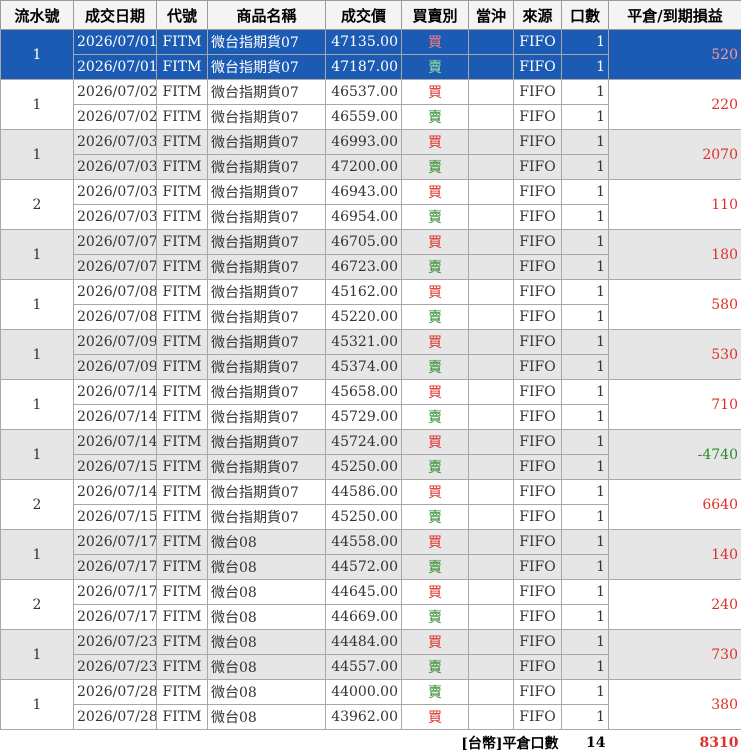 This screenshot has width=741, height=756. Describe the element at coordinates (371, 342) in the screenshot. I see `table-row: 12026/07/09FITM微台指期貨0745321.00買FIFO1530` at that location.